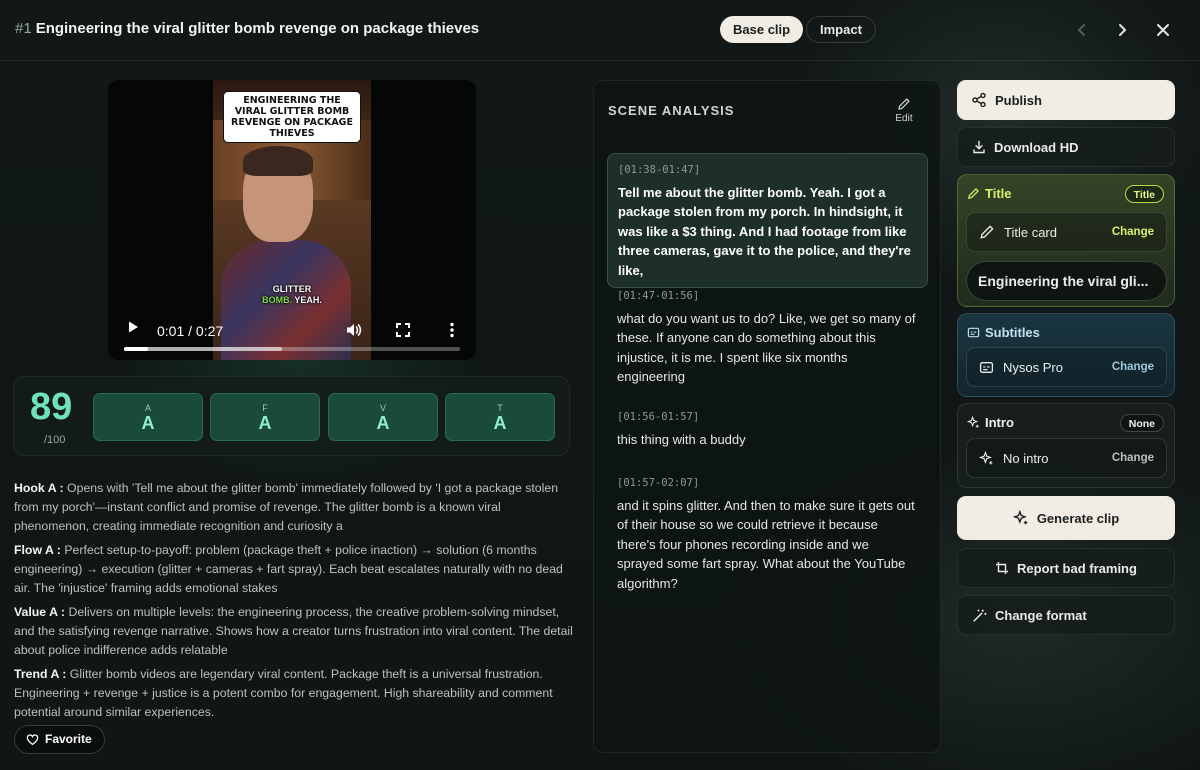 This screenshot has height=770, width=1200. I want to click on change-intro-button: Change, so click(1133, 458).